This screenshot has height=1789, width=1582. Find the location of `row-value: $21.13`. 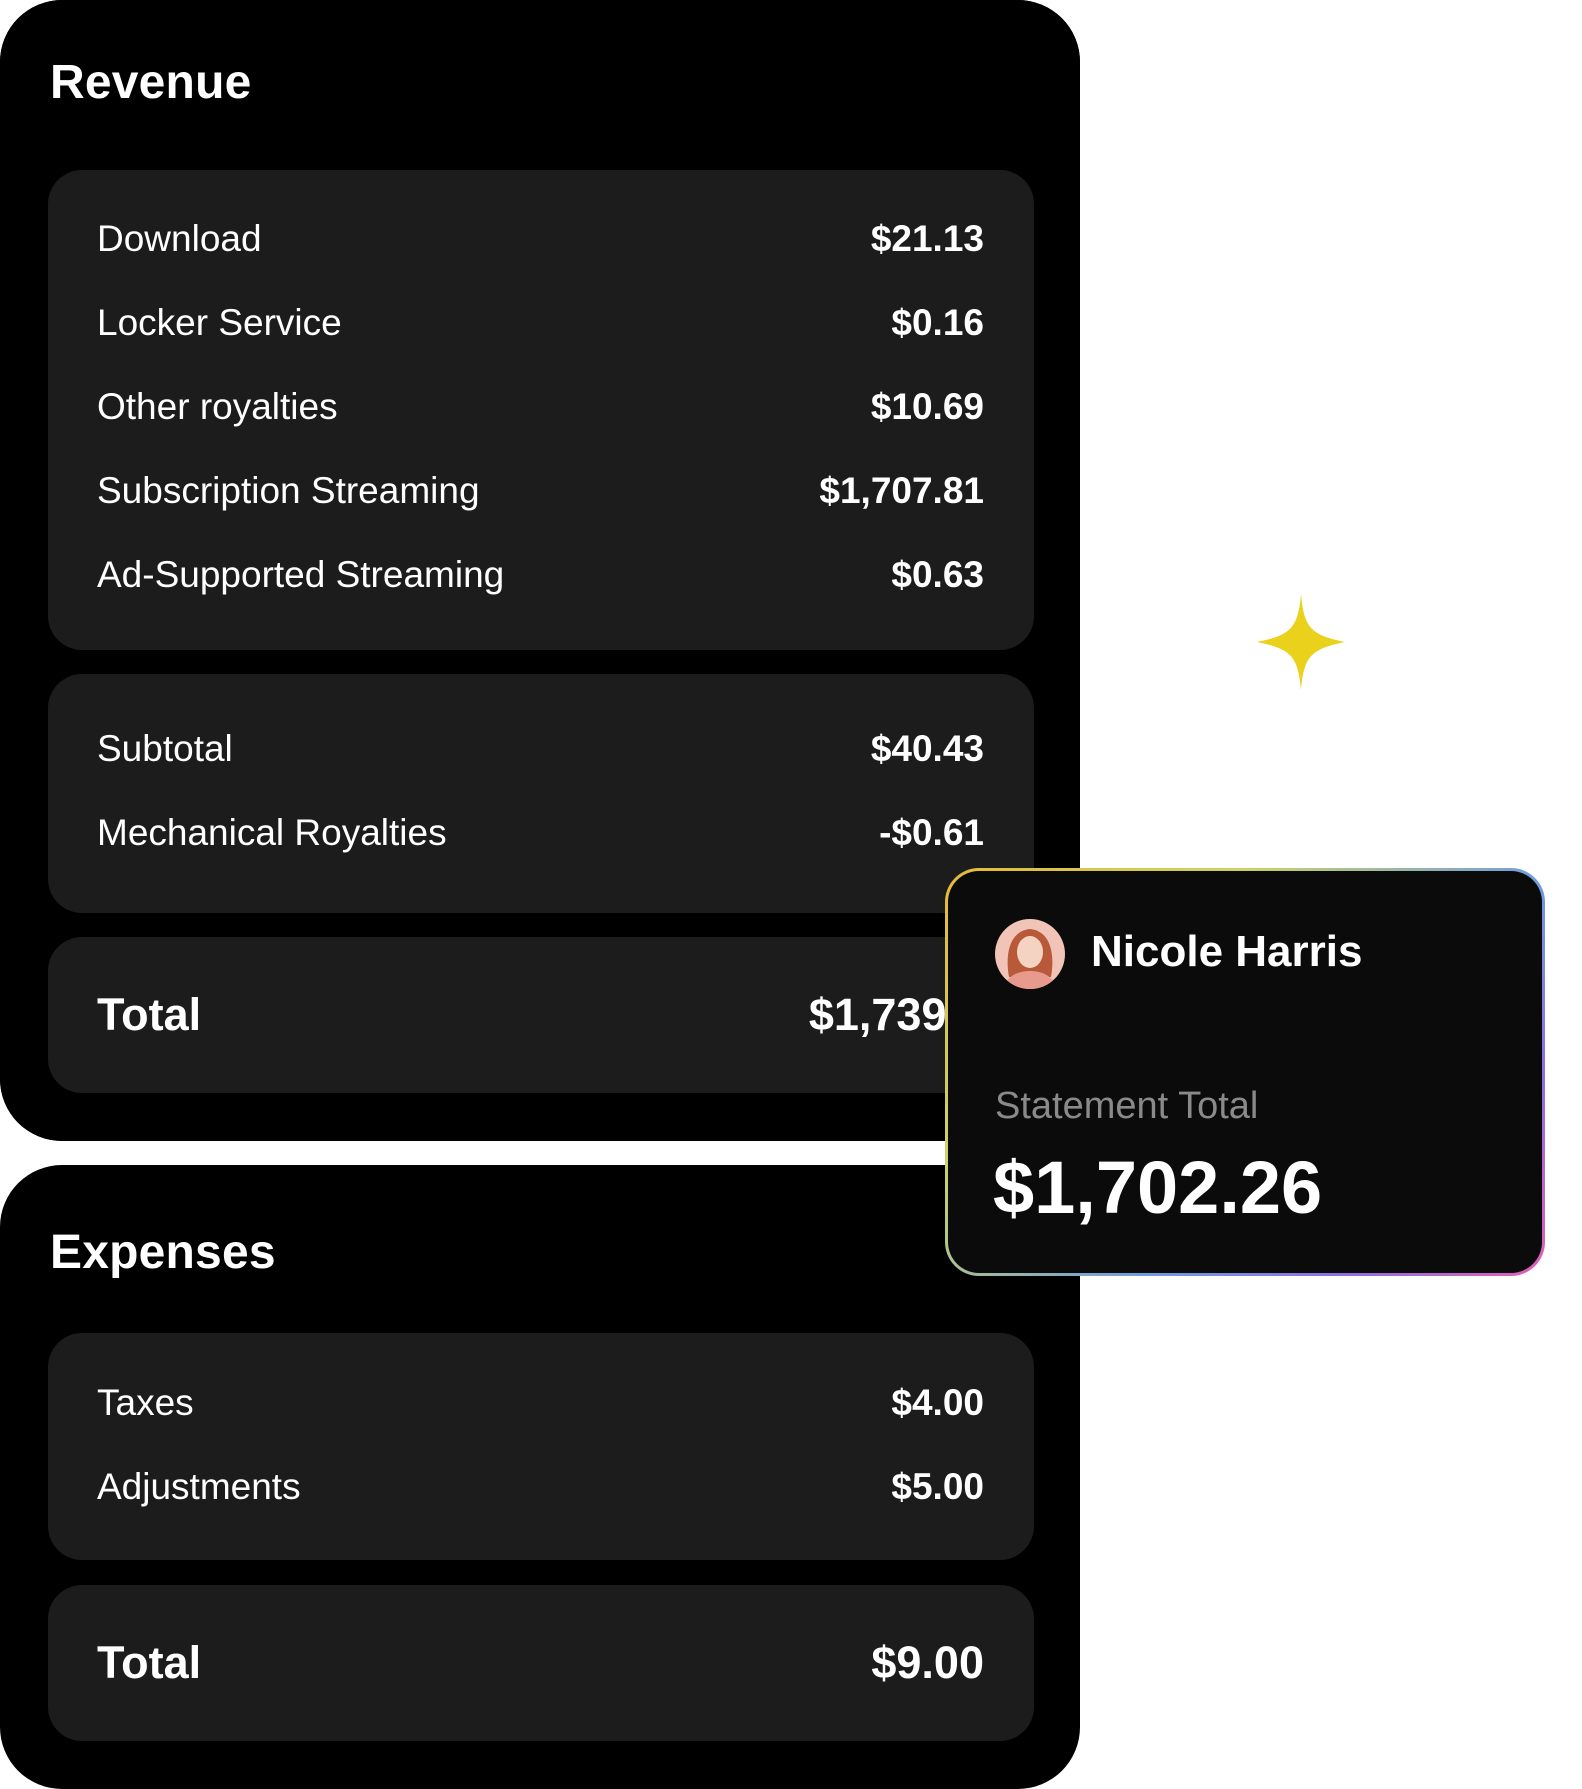

row-value: $21.13 is located at coordinates (927, 238).